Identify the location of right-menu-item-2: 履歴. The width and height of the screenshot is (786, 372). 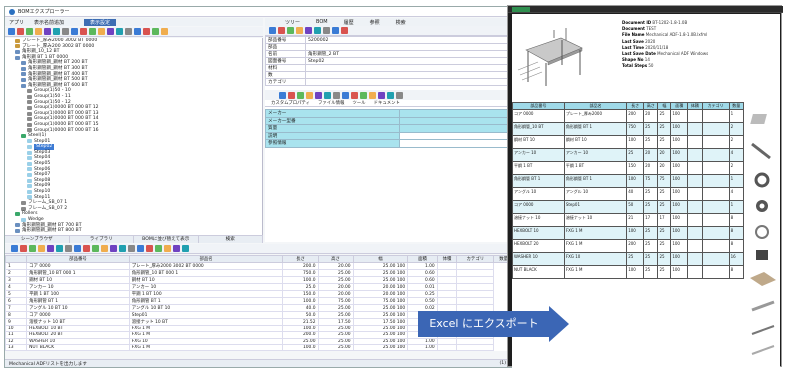
(349, 22).